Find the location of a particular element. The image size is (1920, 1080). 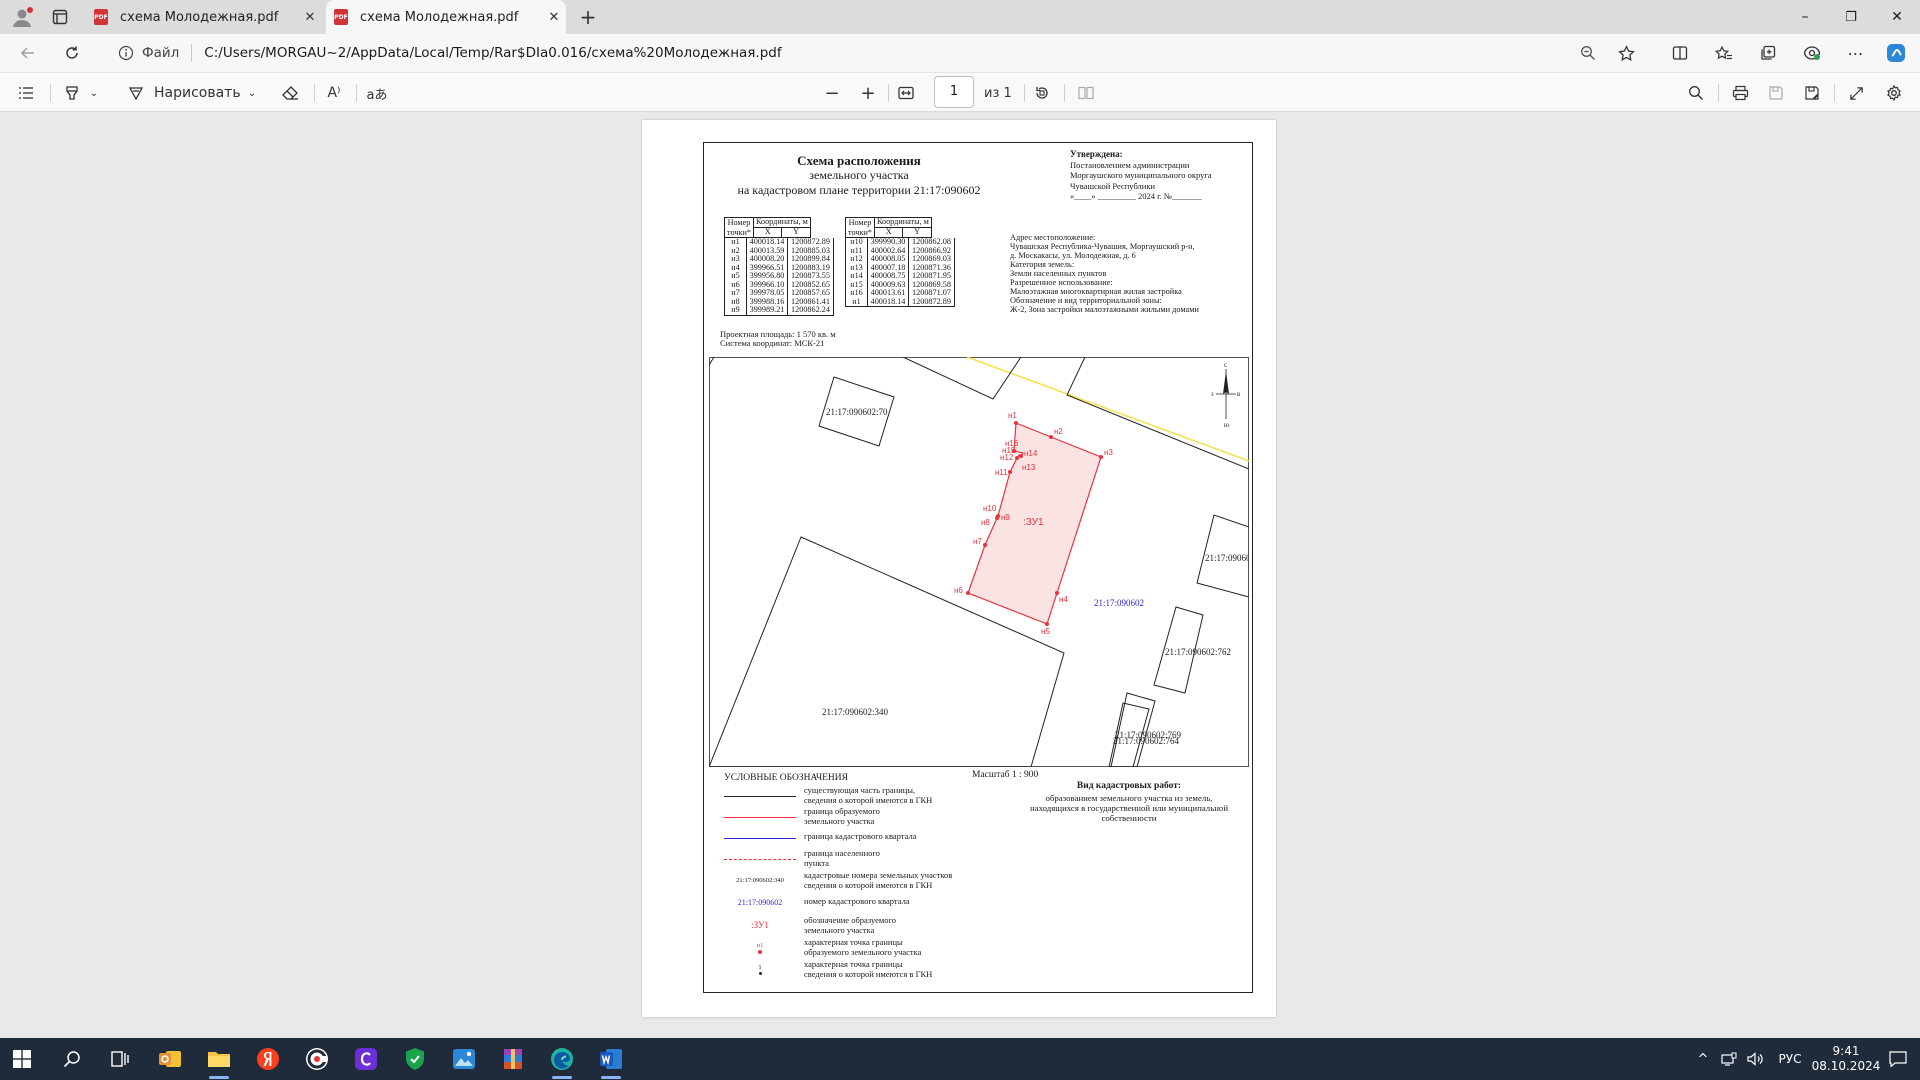

point-n7 is located at coordinates (985, 545).